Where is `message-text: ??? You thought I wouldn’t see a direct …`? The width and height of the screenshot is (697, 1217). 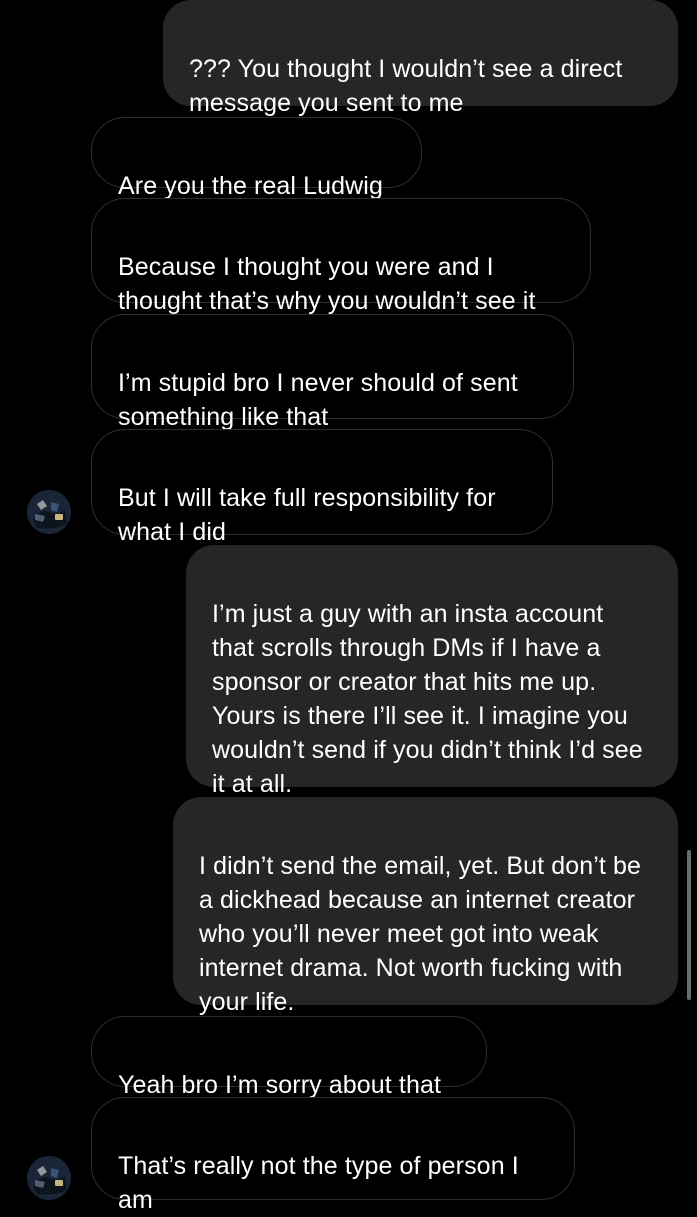
message-text: ??? You thought I wouldn’t see a direct … is located at coordinates (406, 86).